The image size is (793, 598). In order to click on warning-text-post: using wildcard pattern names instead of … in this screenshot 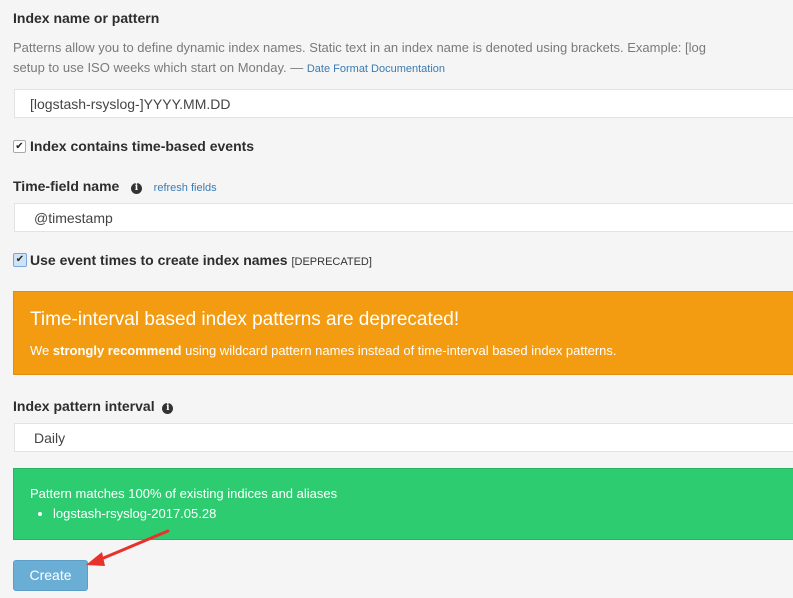, I will do `click(401, 350)`.